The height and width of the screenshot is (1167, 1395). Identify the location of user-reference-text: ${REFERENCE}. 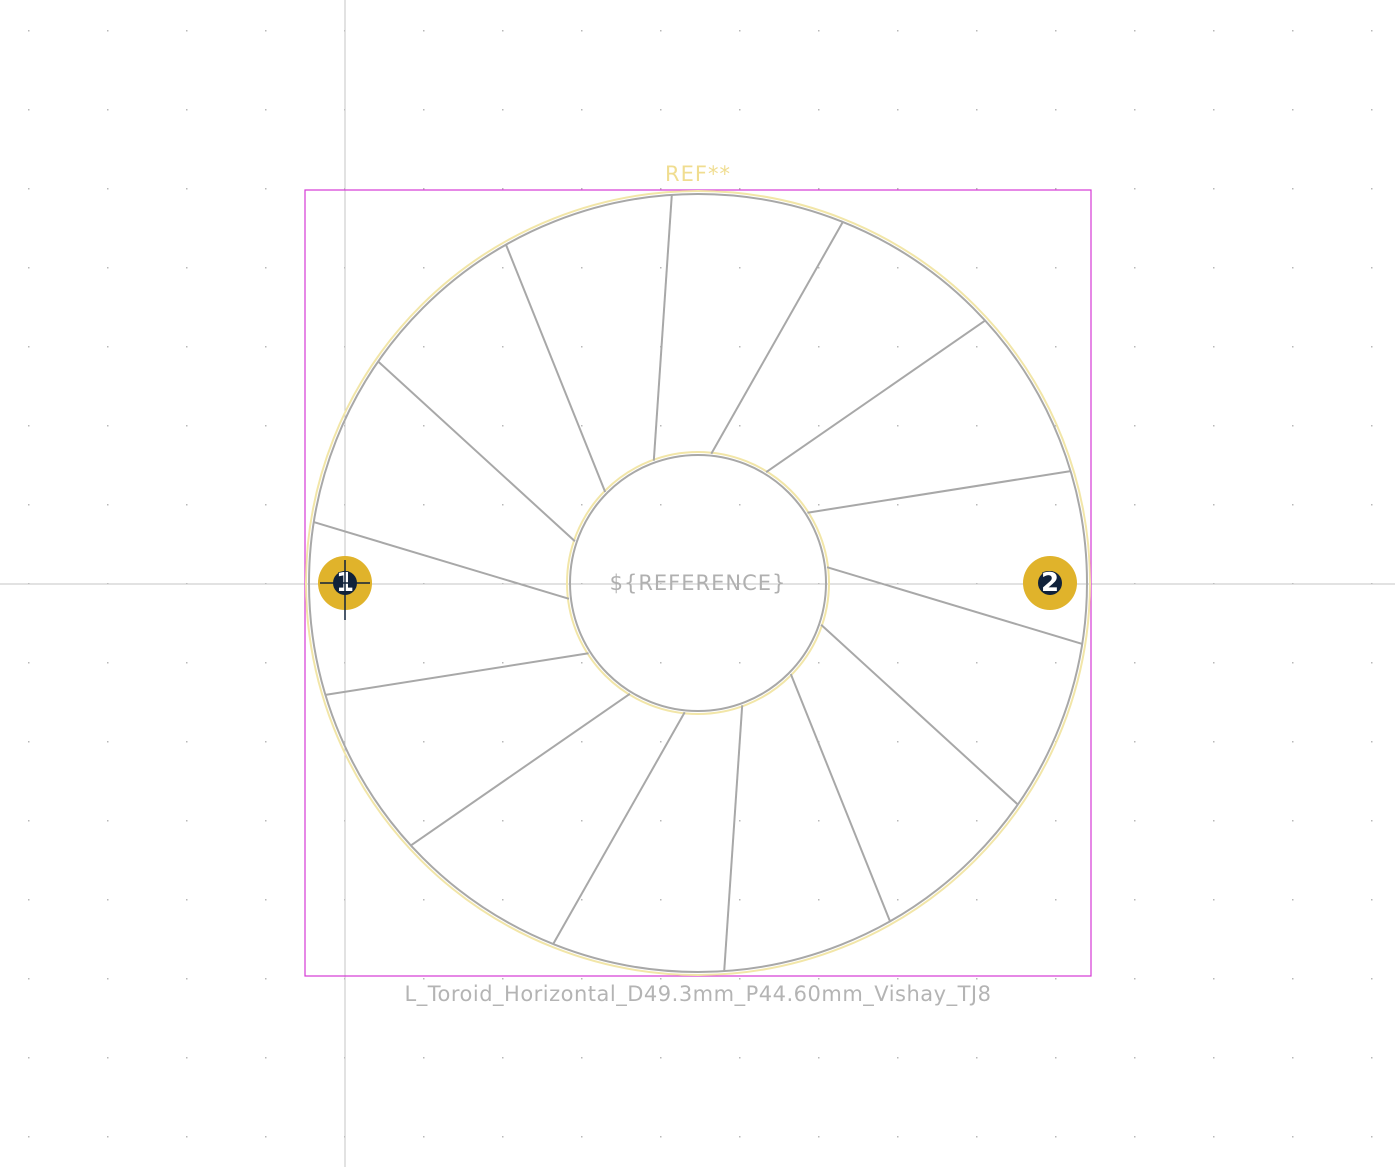
(698, 583).